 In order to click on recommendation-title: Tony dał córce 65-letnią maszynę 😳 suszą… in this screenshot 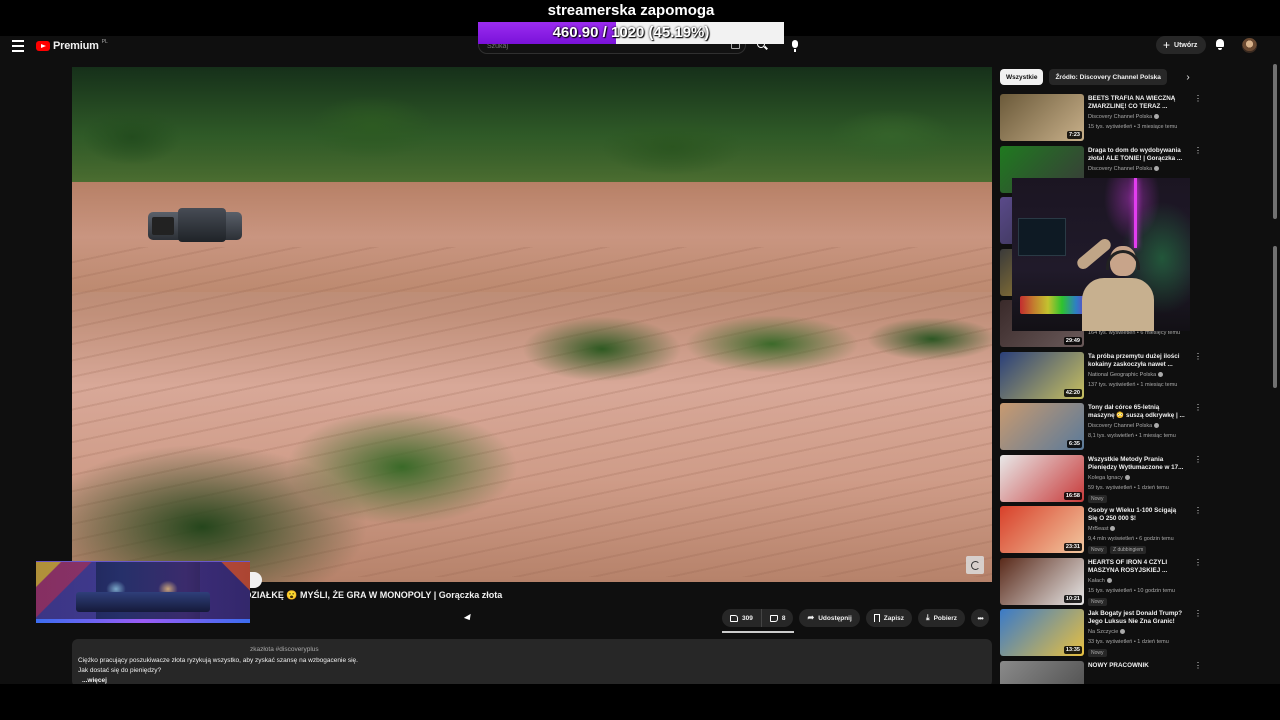, I will do `click(1137, 412)`.